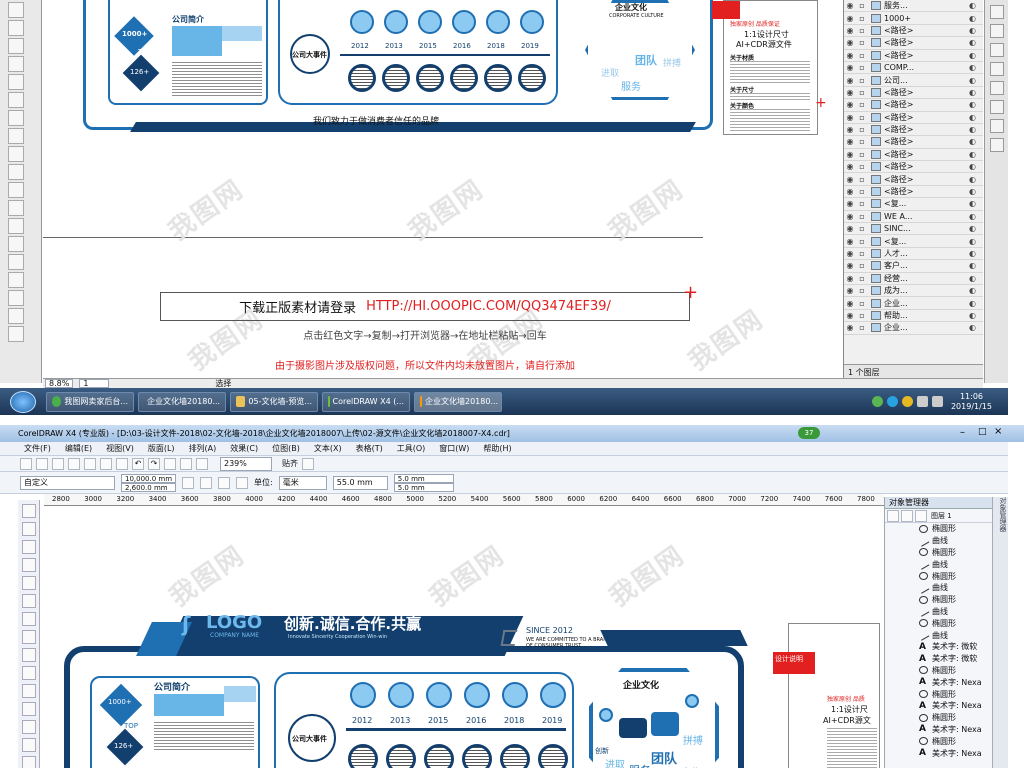  Describe the element at coordinates (938, 540) in the screenshot. I see `object-row: 曲线` at that location.